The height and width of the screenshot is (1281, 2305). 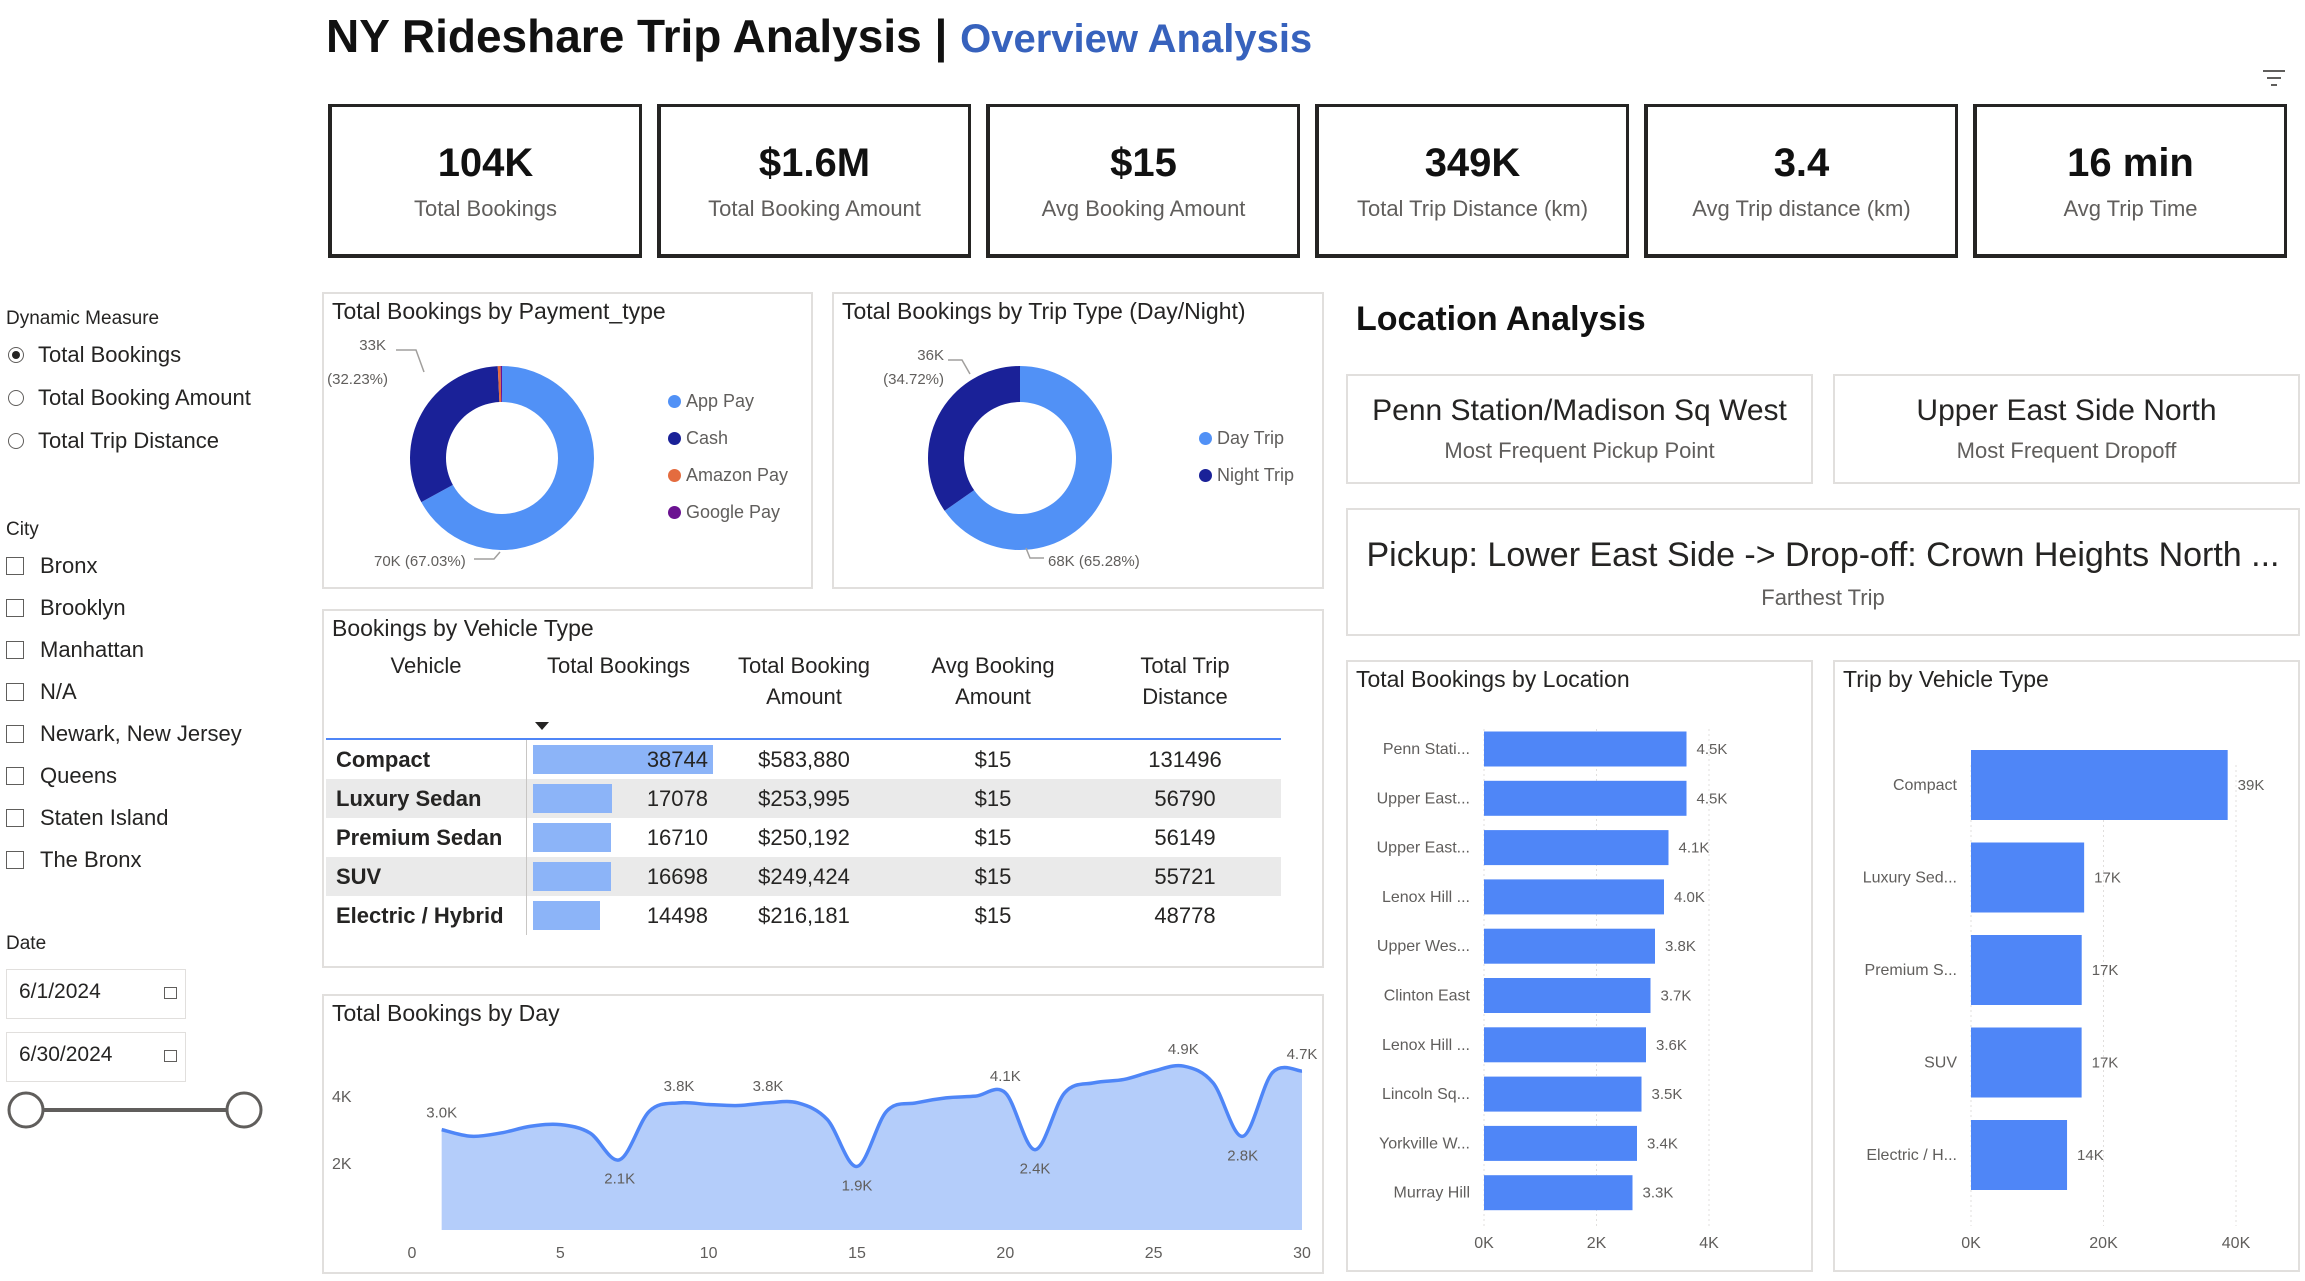 I want to click on city-option-na: N/A, so click(x=41, y=692).